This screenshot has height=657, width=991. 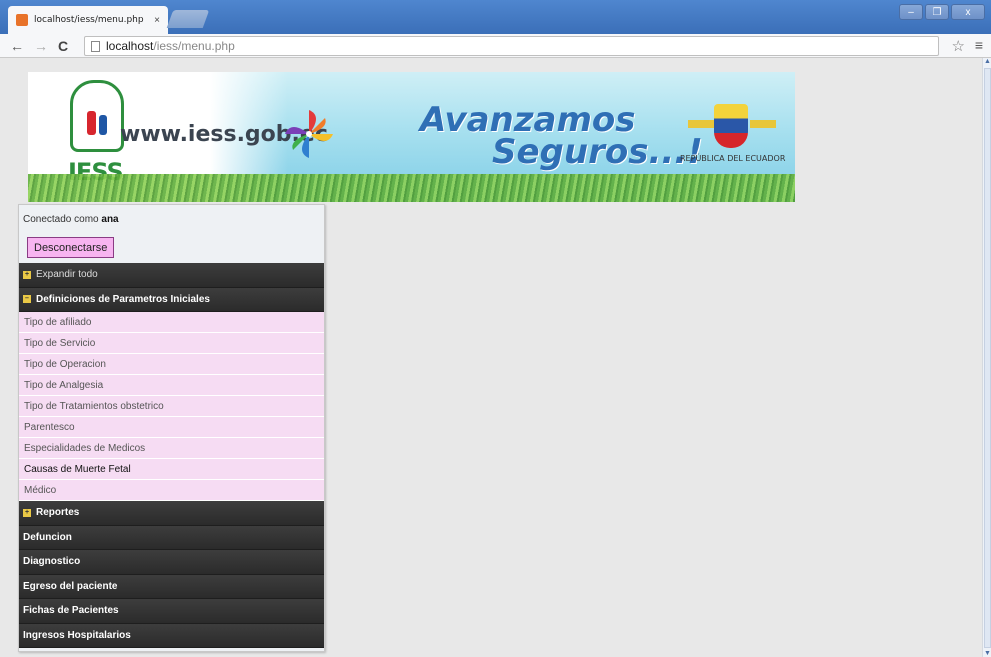 What do you see at coordinates (511, 46) in the screenshot?
I see `address-bar: localhost/iess/menu.php` at bounding box center [511, 46].